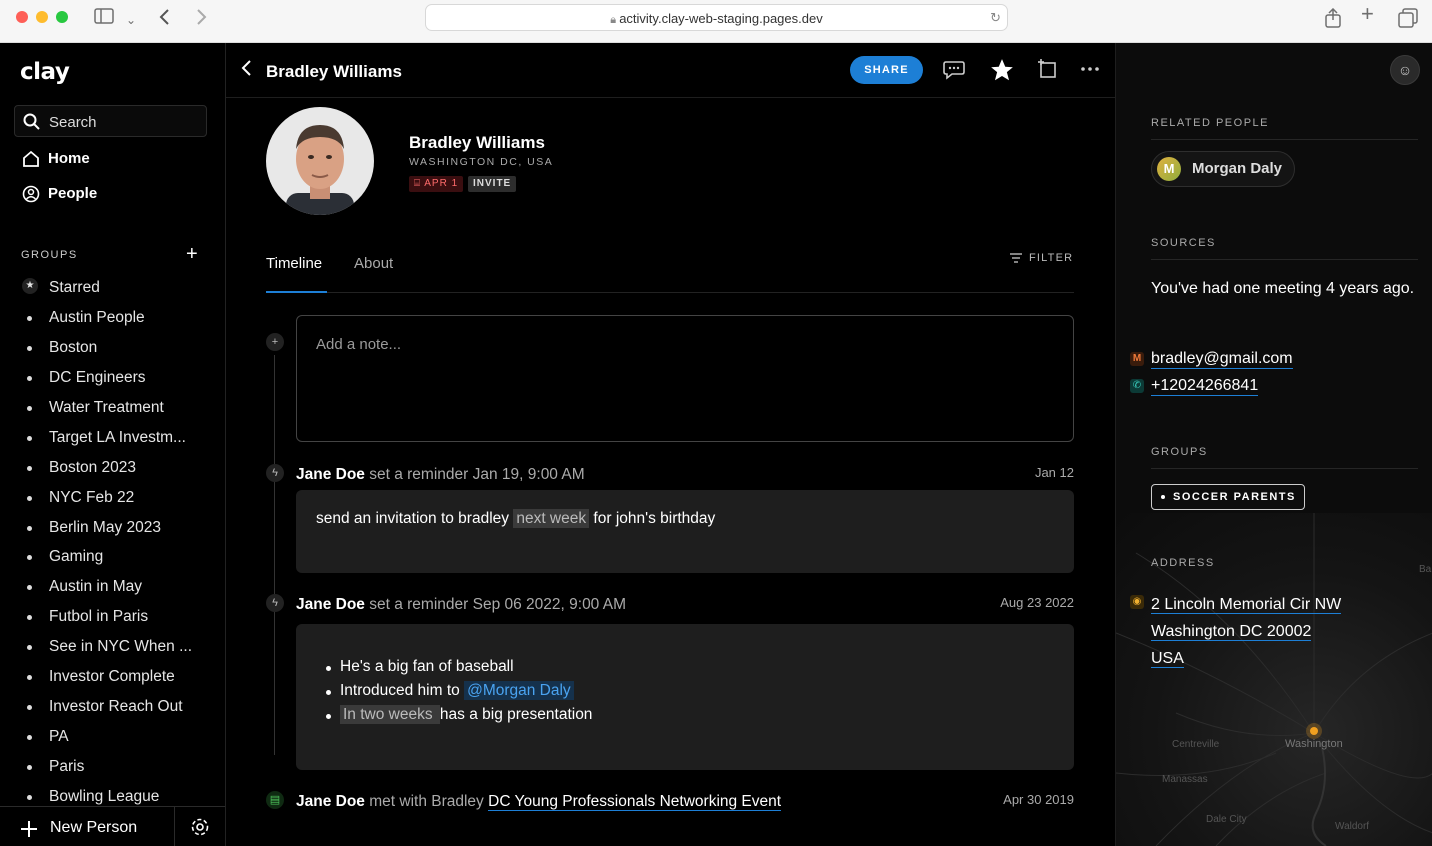 The image size is (1432, 846). What do you see at coordinates (1231, 632) in the screenshot?
I see `address-line: Washington DC 20002` at bounding box center [1231, 632].